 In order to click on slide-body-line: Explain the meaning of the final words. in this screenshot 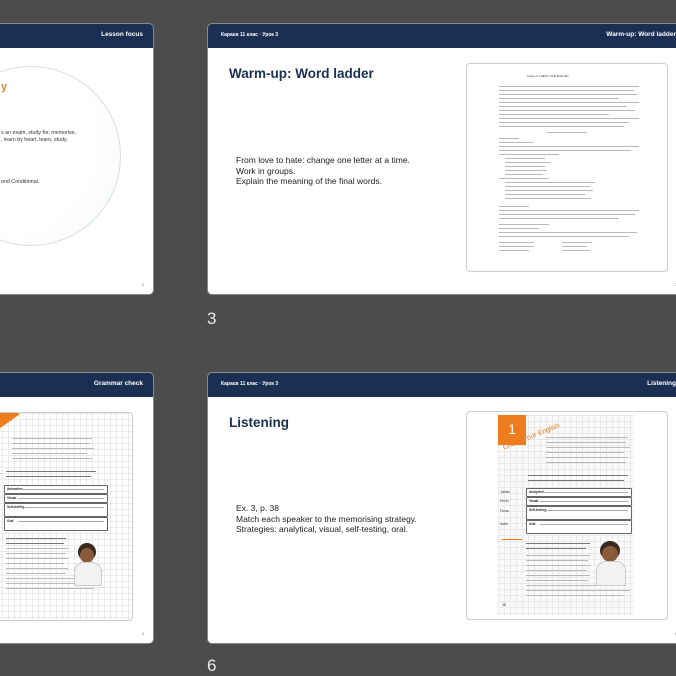, I will do `click(309, 181)`.